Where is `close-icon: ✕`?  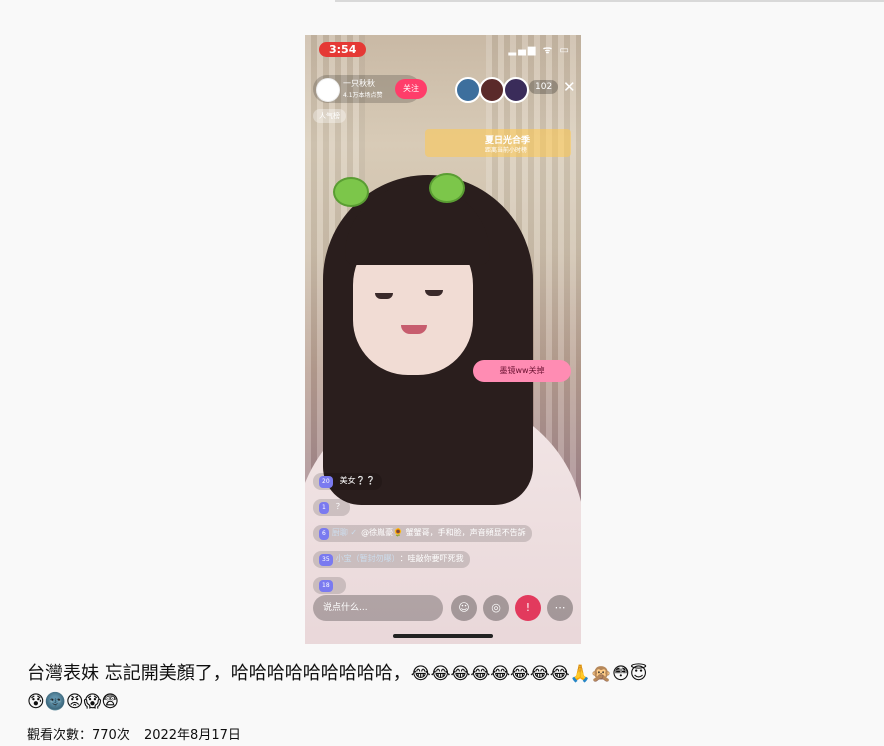
close-icon: ✕ is located at coordinates (569, 87).